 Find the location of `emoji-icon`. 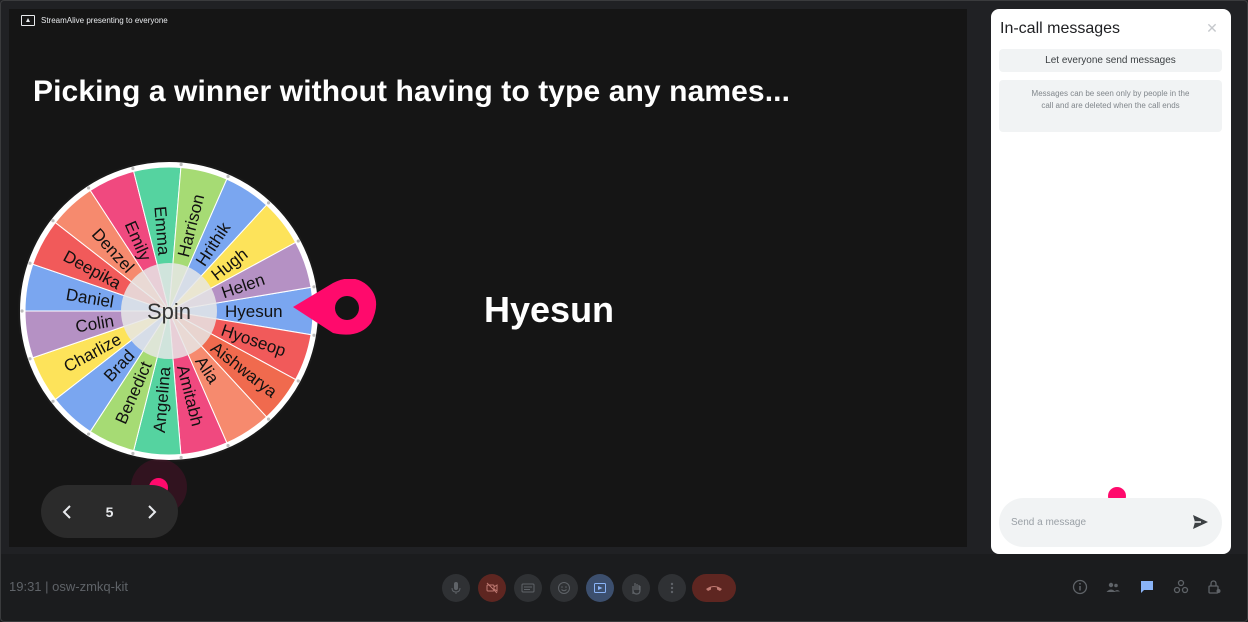

emoji-icon is located at coordinates (564, 588).